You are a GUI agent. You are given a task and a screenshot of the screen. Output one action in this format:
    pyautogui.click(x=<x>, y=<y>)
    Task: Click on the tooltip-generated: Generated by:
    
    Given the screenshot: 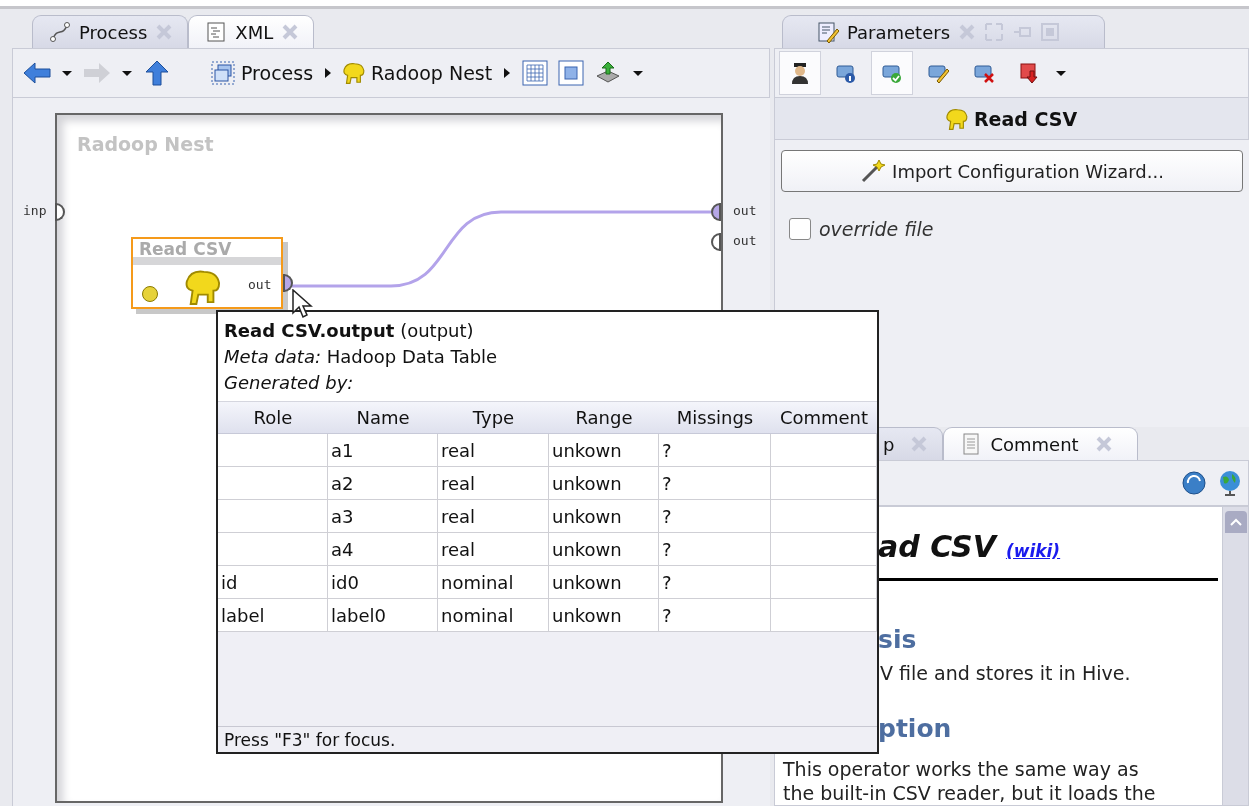 What is the action you would take?
    pyautogui.click(x=289, y=383)
    